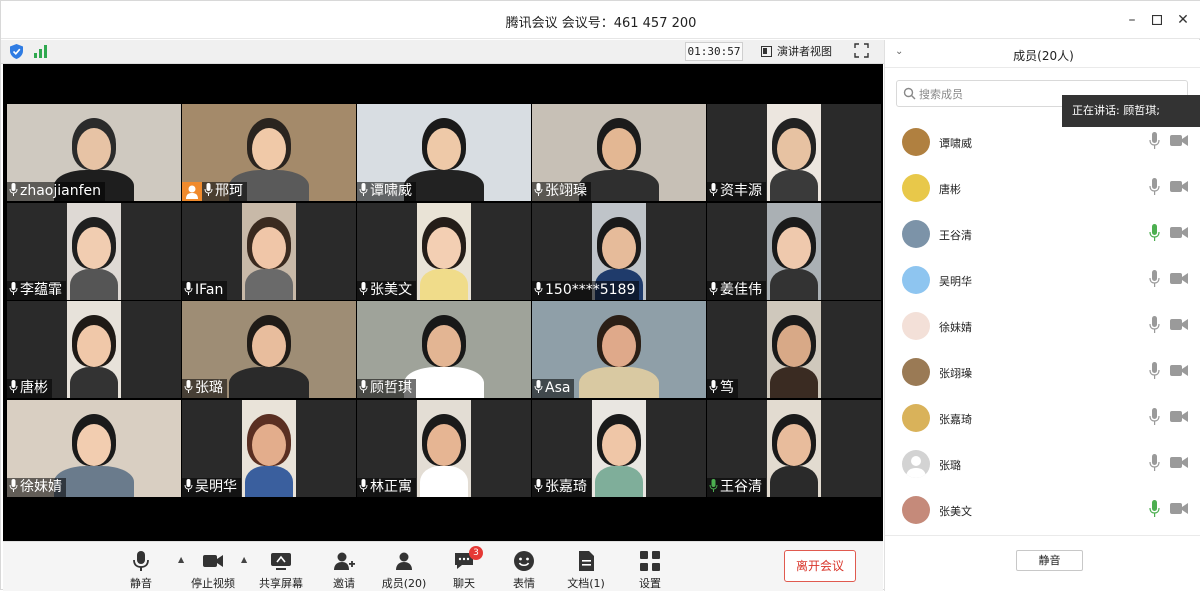 Image resolution: width=1200 pixels, height=591 pixels. Describe the element at coordinates (1042, 145) in the screenshot. I see `member-row: 谭啸威` at that location.